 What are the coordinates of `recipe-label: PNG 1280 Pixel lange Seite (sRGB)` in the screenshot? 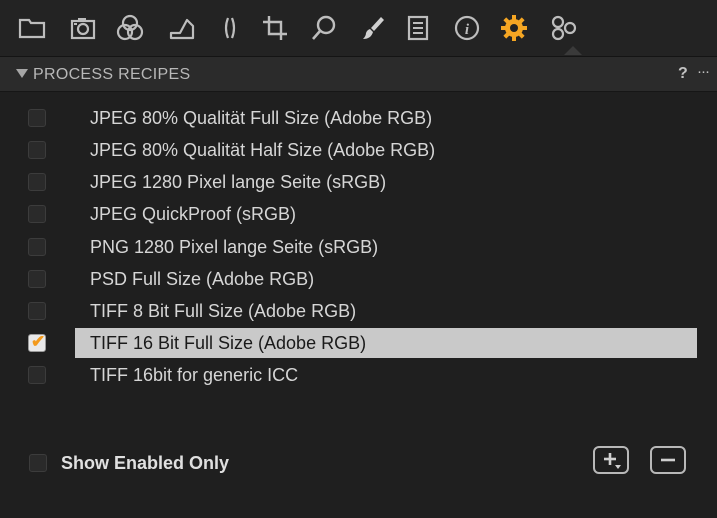 It's located at (234, 247).